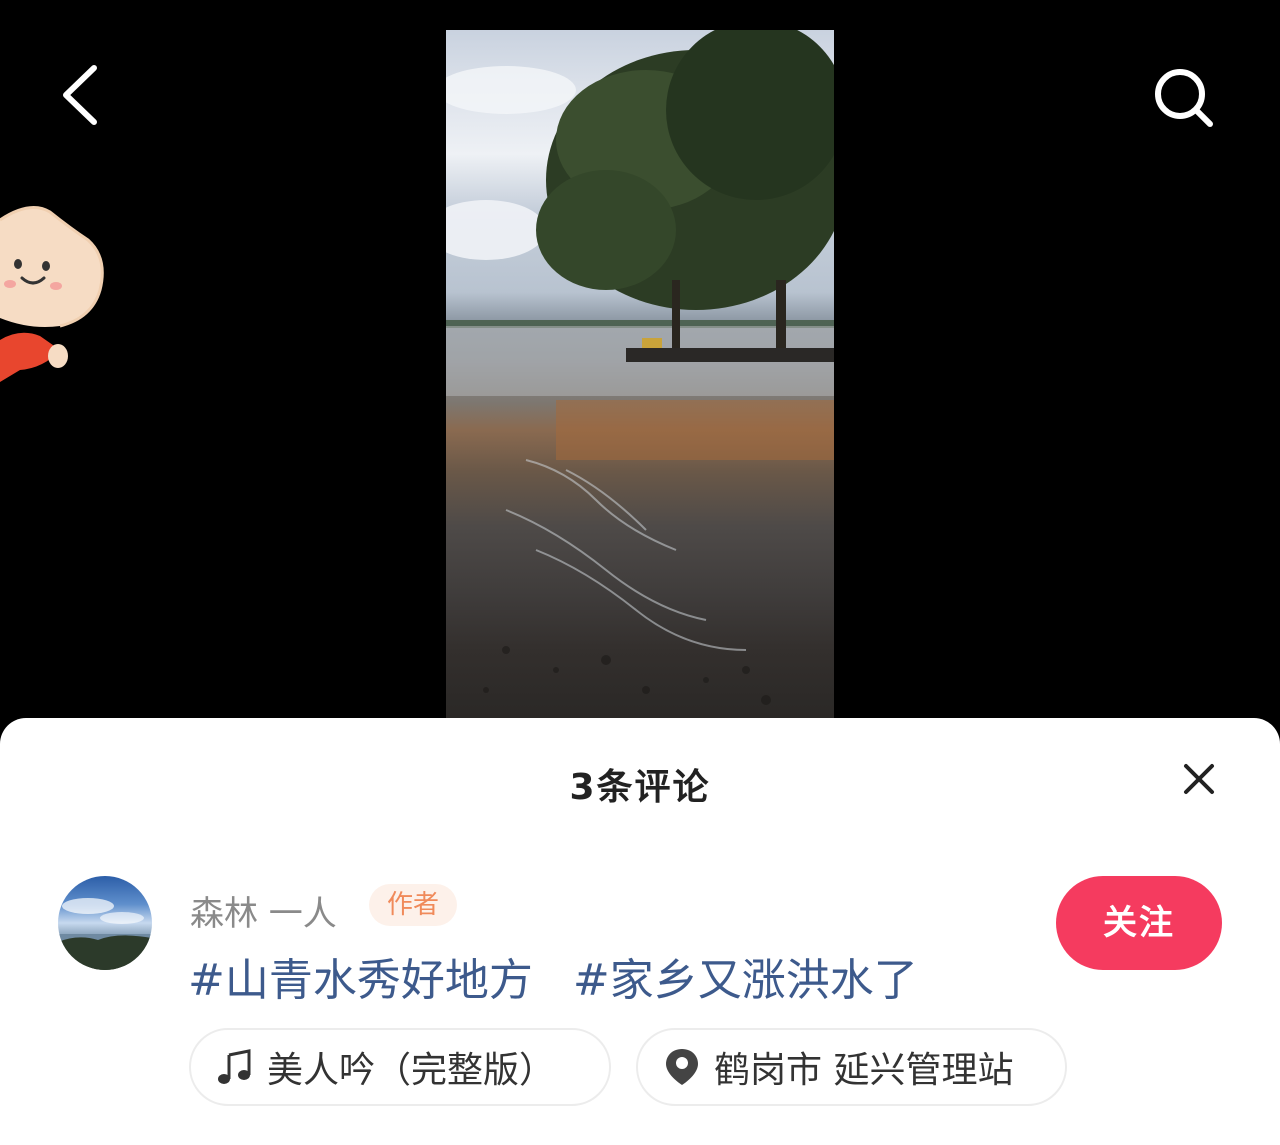 The width and height of the screenshot is (1280, 1145). I want to click on back-button, so click(82, 95).